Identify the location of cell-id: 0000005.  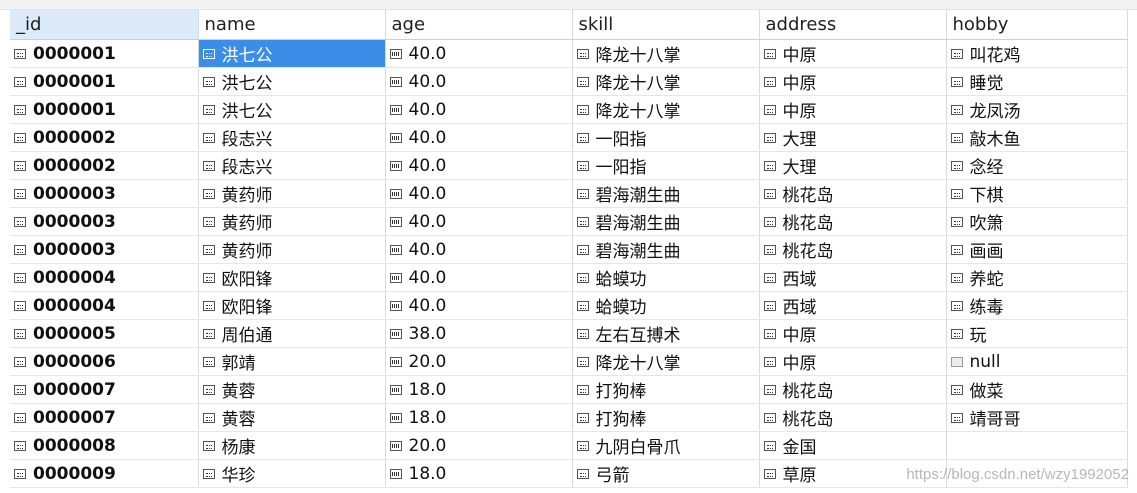
(104, 333).